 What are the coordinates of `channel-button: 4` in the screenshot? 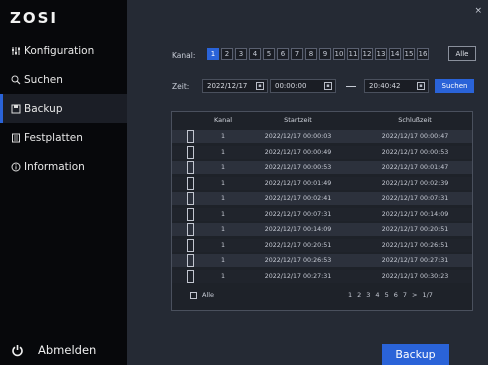 It's located at (255, 54).